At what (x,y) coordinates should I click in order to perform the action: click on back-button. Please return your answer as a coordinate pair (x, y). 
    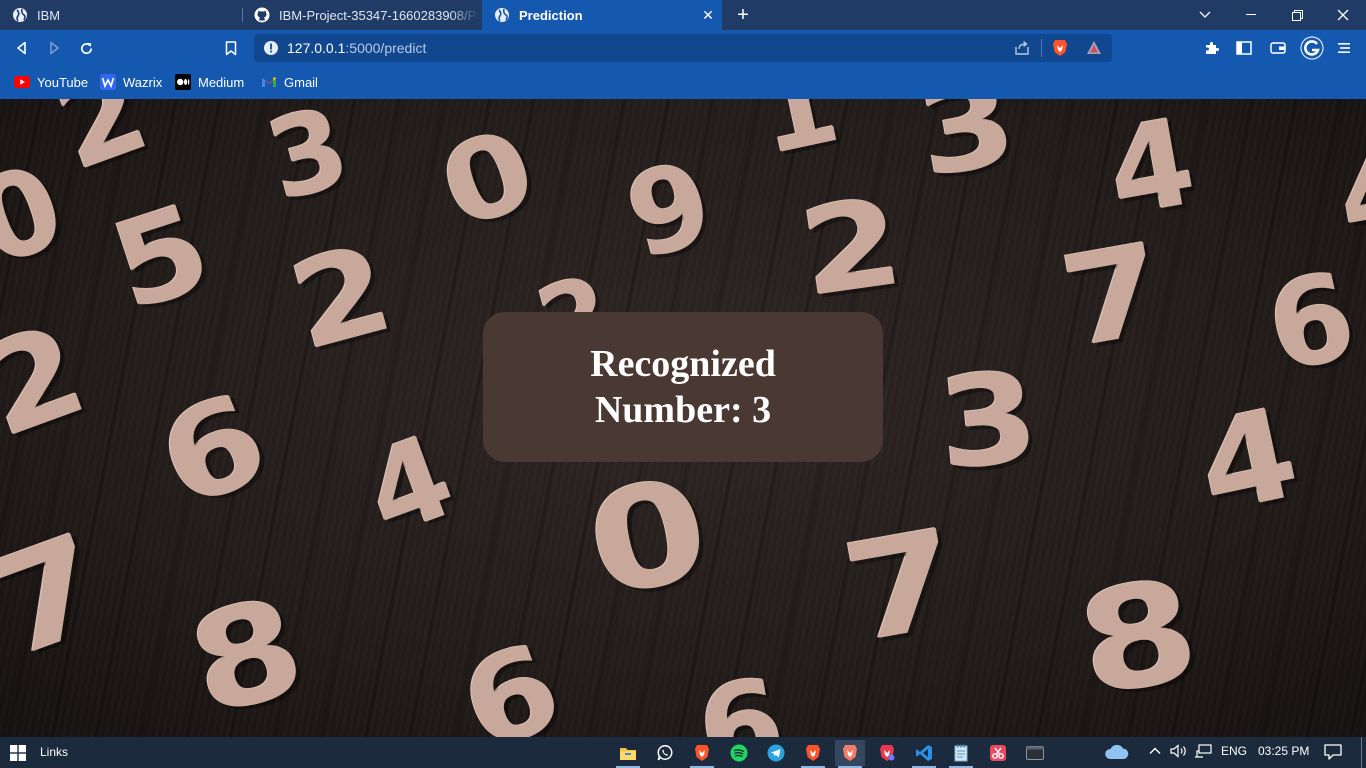
    Looking at the image, I should click on (22, 48).